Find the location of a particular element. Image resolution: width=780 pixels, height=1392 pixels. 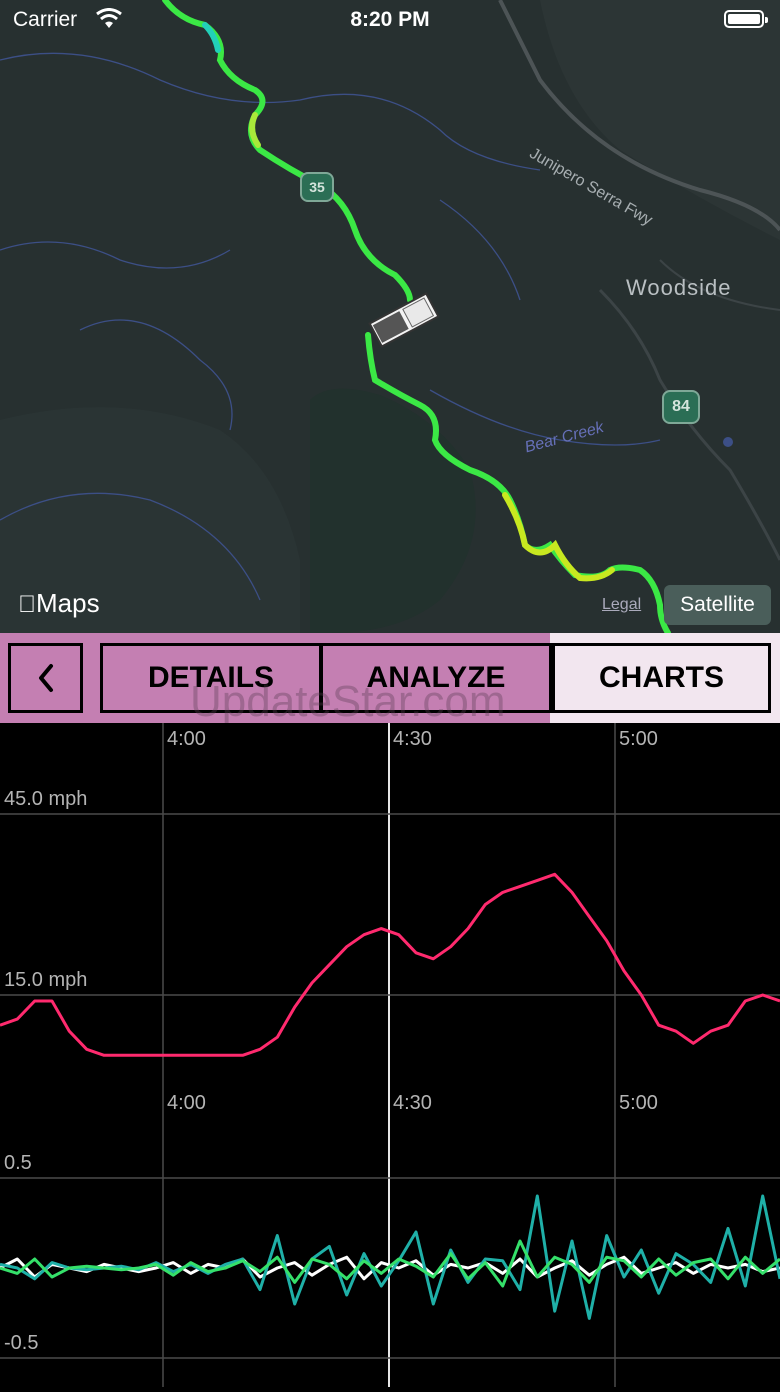

chart2-x-tick-2: 5:00 is located at coordinates (638, 1103).